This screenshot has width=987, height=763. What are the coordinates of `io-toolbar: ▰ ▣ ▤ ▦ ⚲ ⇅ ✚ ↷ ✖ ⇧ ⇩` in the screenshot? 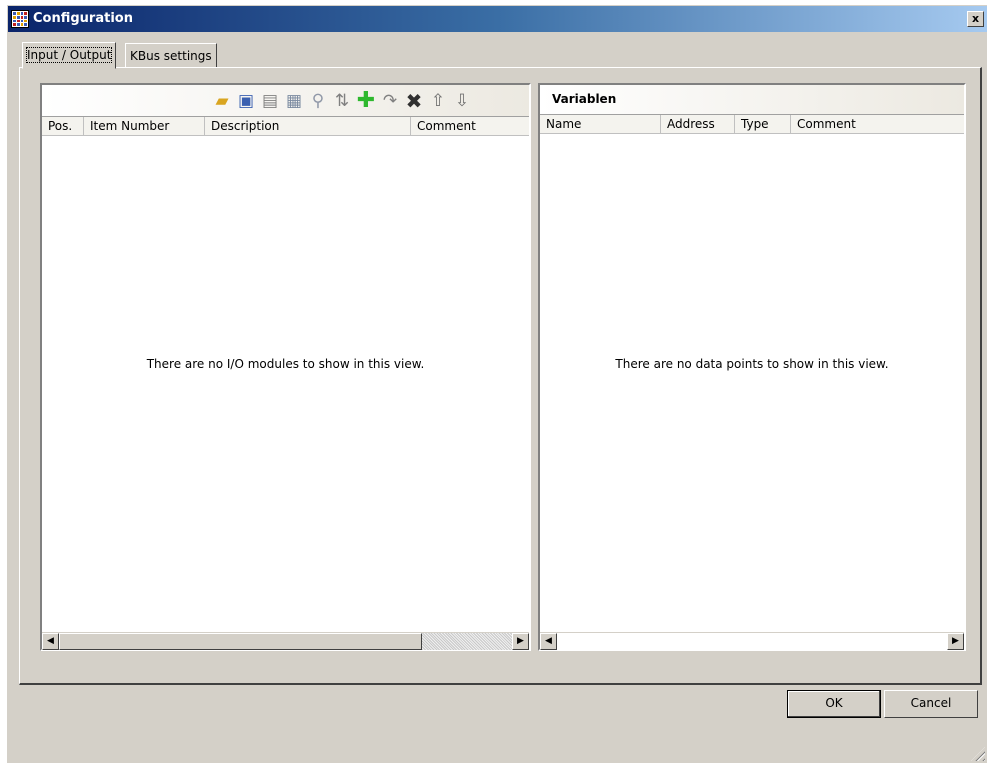 It's located at (285, 101).